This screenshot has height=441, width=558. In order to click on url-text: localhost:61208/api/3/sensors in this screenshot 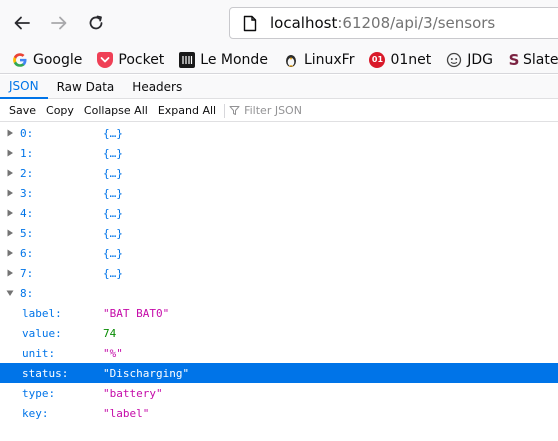, I will do `click(382, 23)`.